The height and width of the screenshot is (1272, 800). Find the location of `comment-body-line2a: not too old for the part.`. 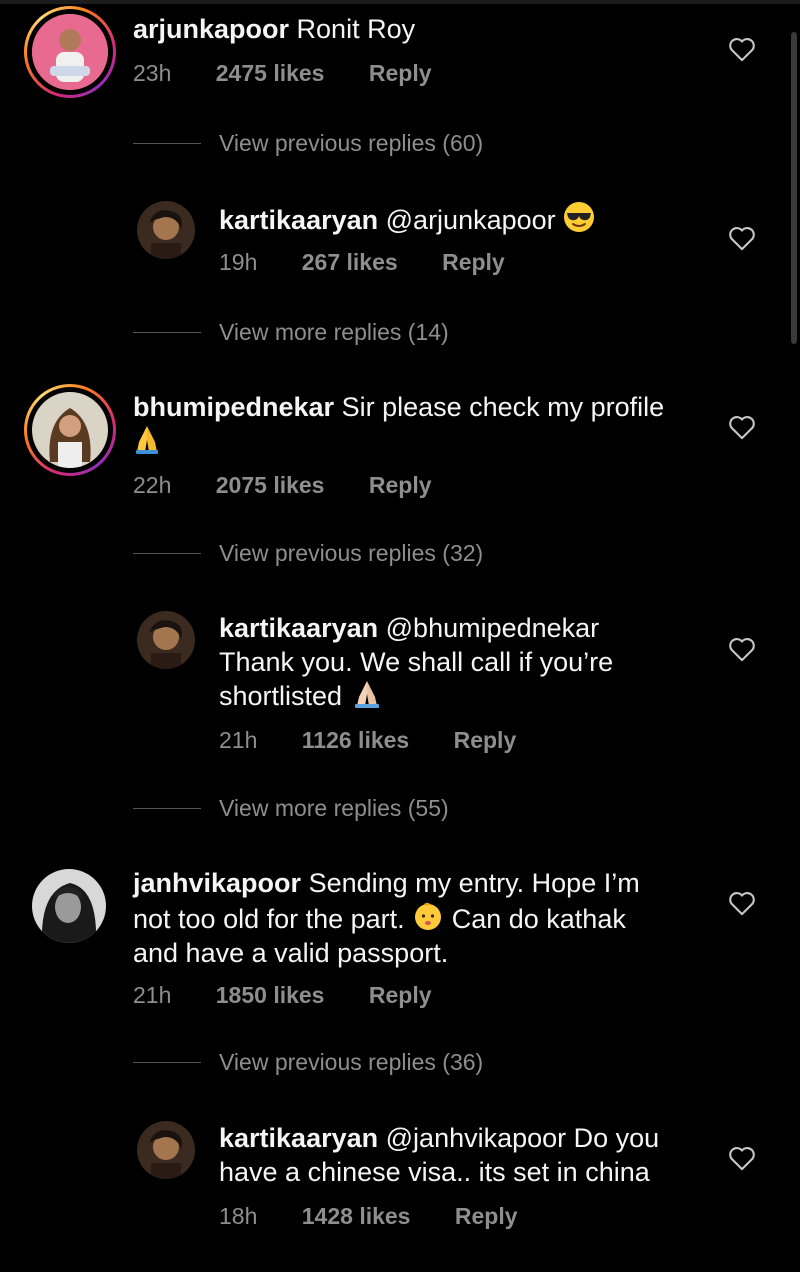

comment-body-line2a: not too old for the part. is located at coordinates (269, 919).